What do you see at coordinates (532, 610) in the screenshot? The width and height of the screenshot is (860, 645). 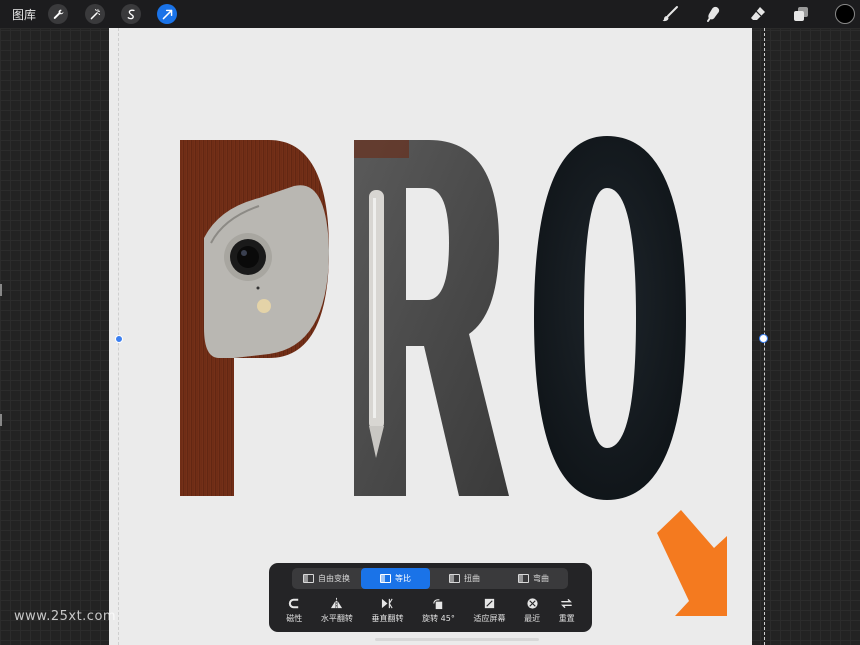 I see `recent-button: 最近` at bounding box center [532, 610].